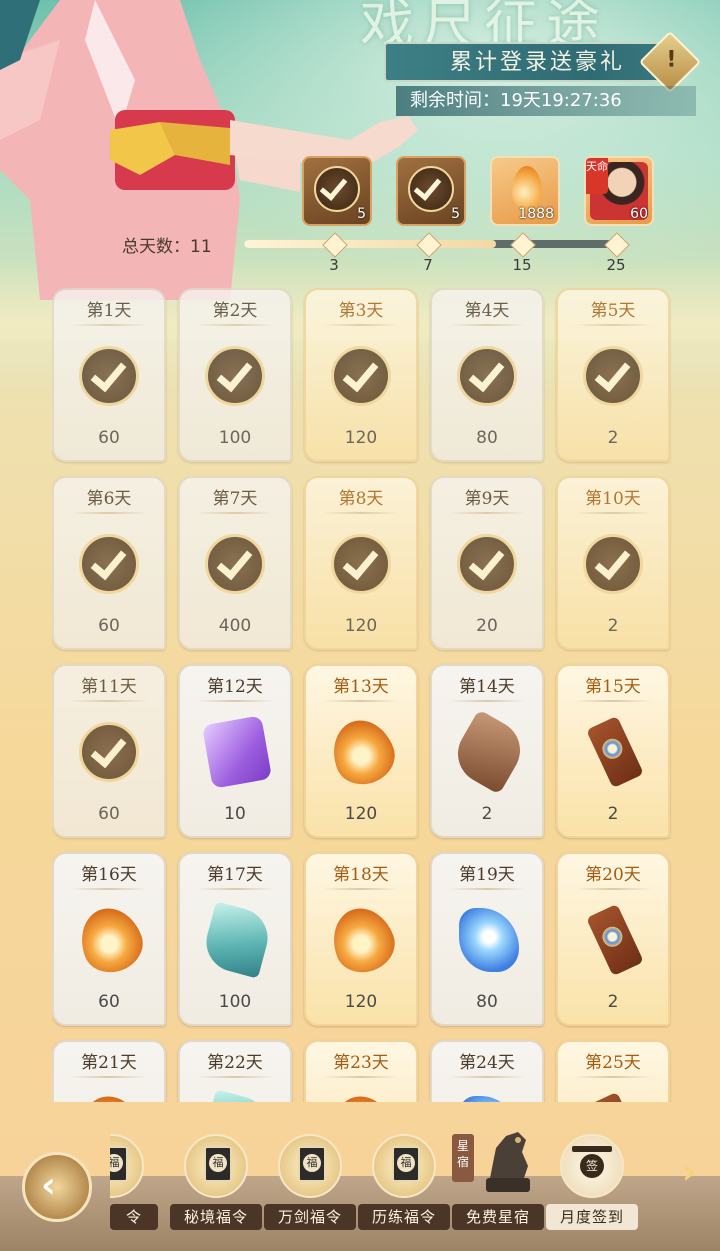 This screenshot has width=720, height=1251. What do you see at coordinates (235, 375) in the screenshot?
I see `day-card-2: 第2天 100` at bounding box center [235, 375].